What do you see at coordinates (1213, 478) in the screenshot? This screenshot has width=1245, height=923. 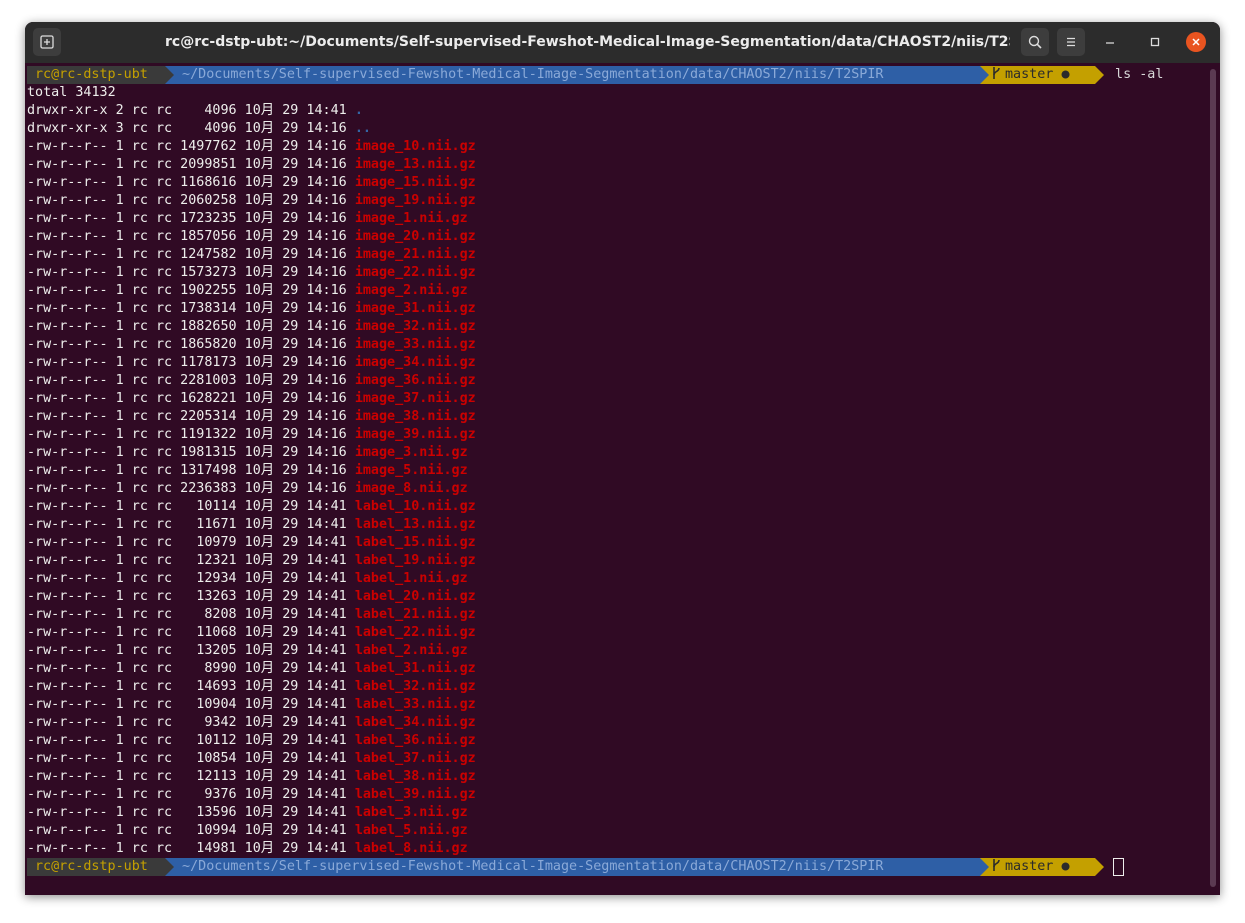 I see `scrollbar` at bounding box center [1213, 478].